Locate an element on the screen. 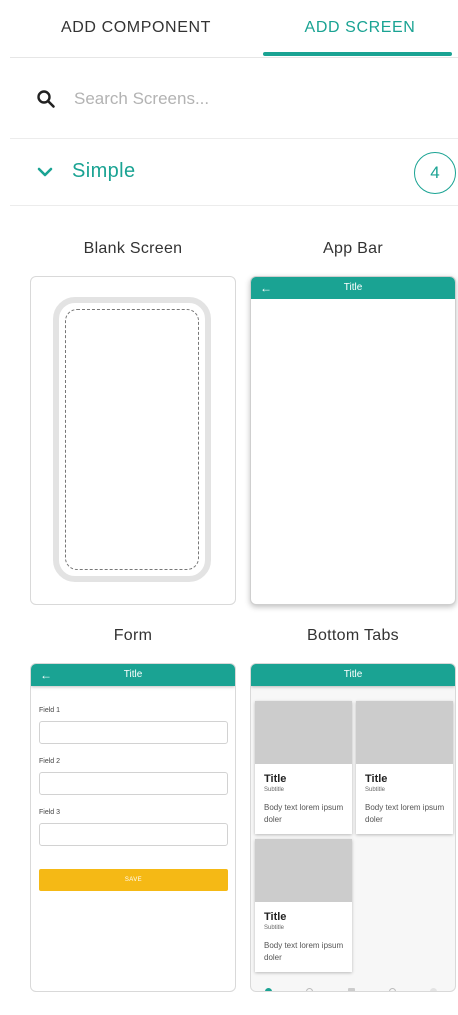  count-badge: 4 is located at coordinates (435, 173).